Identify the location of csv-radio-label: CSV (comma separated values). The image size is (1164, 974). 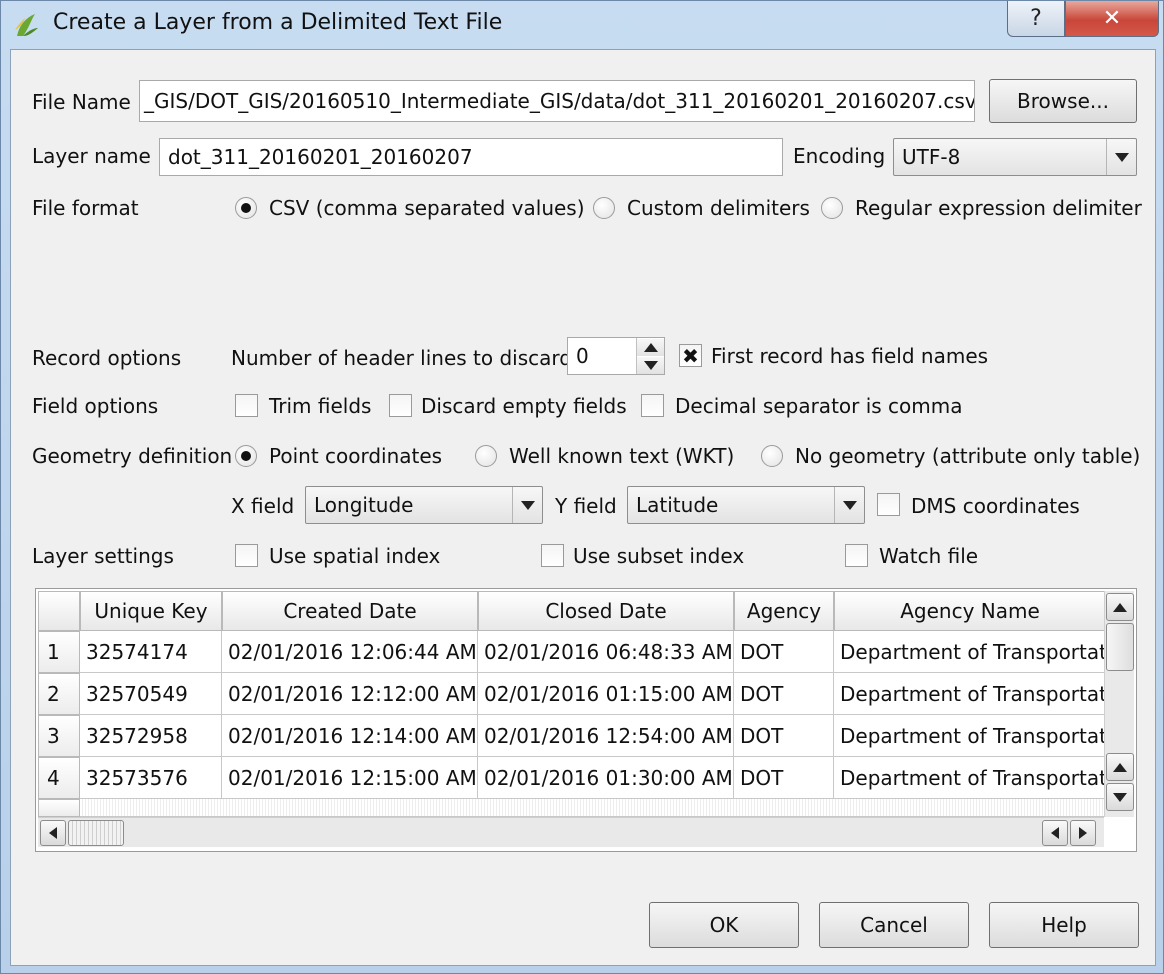
(427, 208).